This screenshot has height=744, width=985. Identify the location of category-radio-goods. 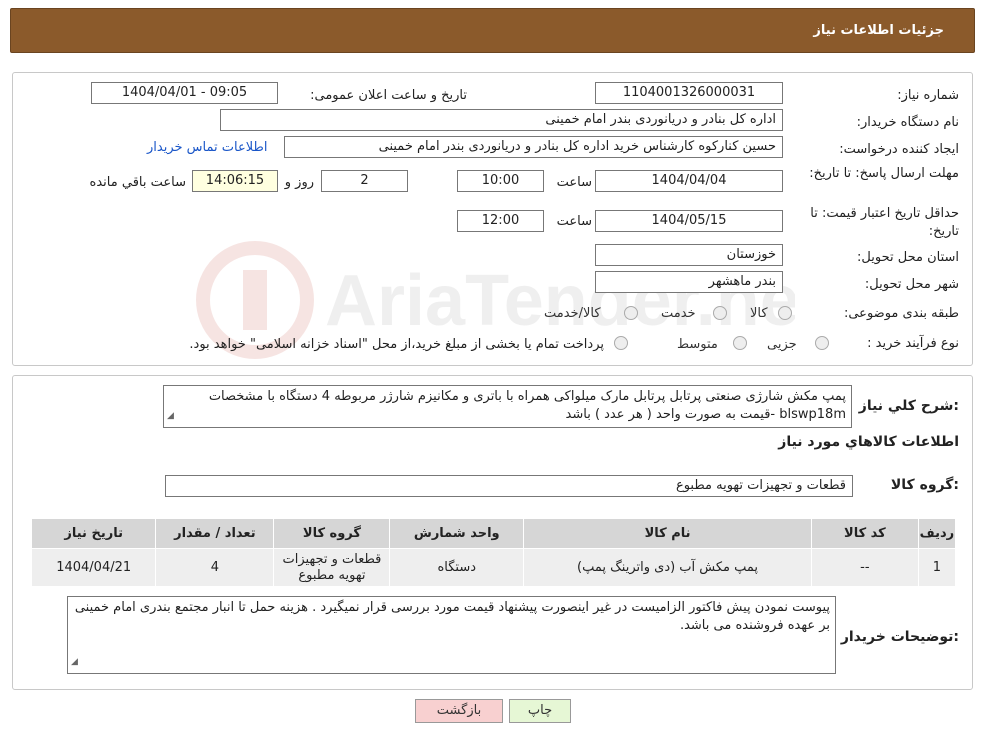
(785, 313).